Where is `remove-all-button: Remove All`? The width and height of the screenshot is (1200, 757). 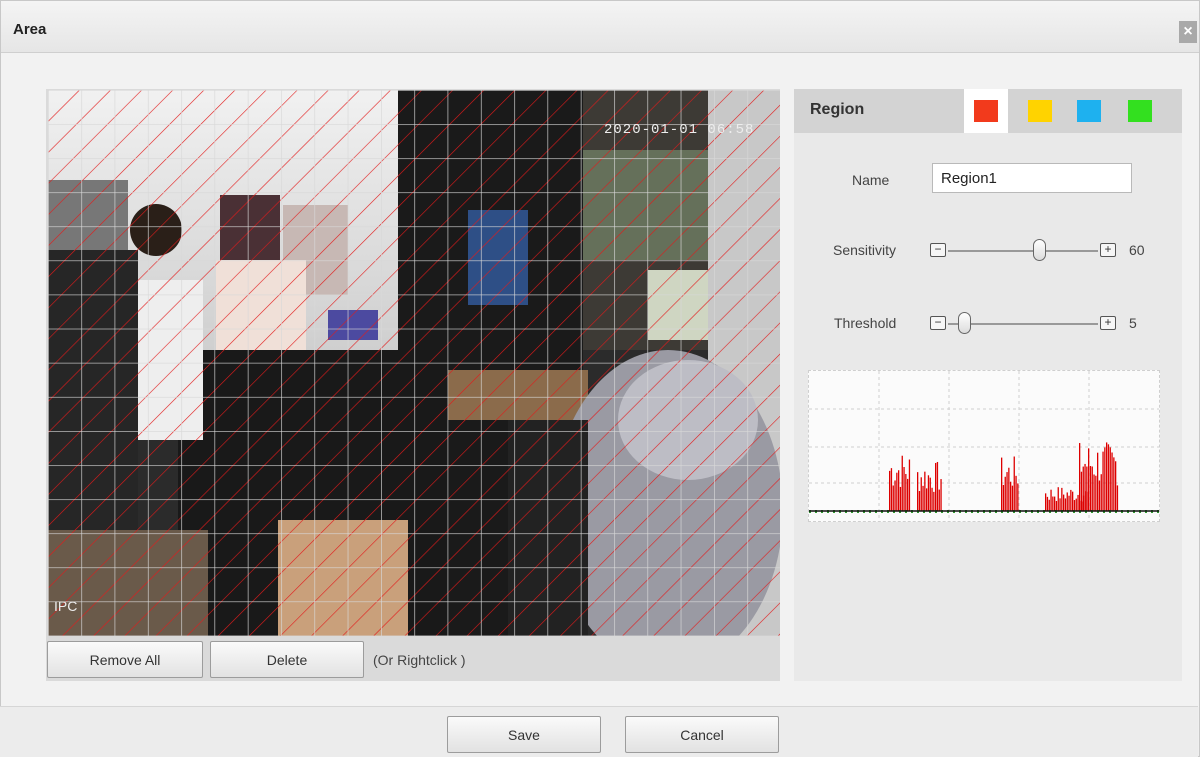 remove-all-button: Remove All is located at coordinates (125, 659).